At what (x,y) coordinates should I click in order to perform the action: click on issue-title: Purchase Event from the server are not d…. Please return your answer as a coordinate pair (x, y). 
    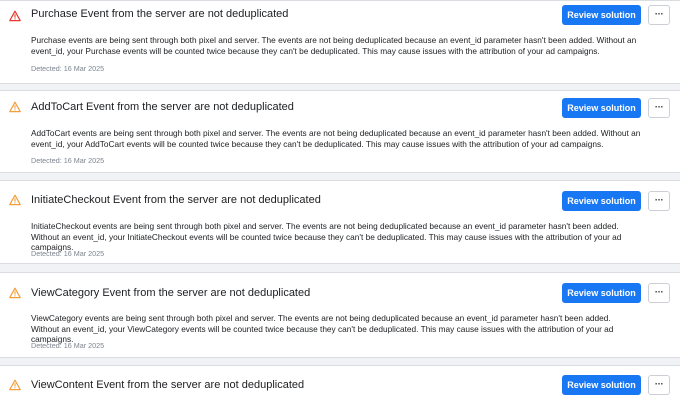
    Looking at the image, I should click on (160, 14).